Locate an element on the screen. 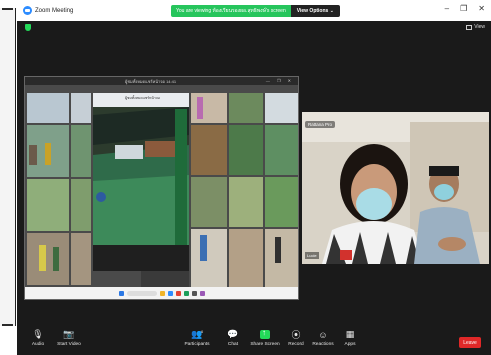 The height and width of the screenshot is (355, 491). leave-button: Leave is located at coordinates (470, 342).